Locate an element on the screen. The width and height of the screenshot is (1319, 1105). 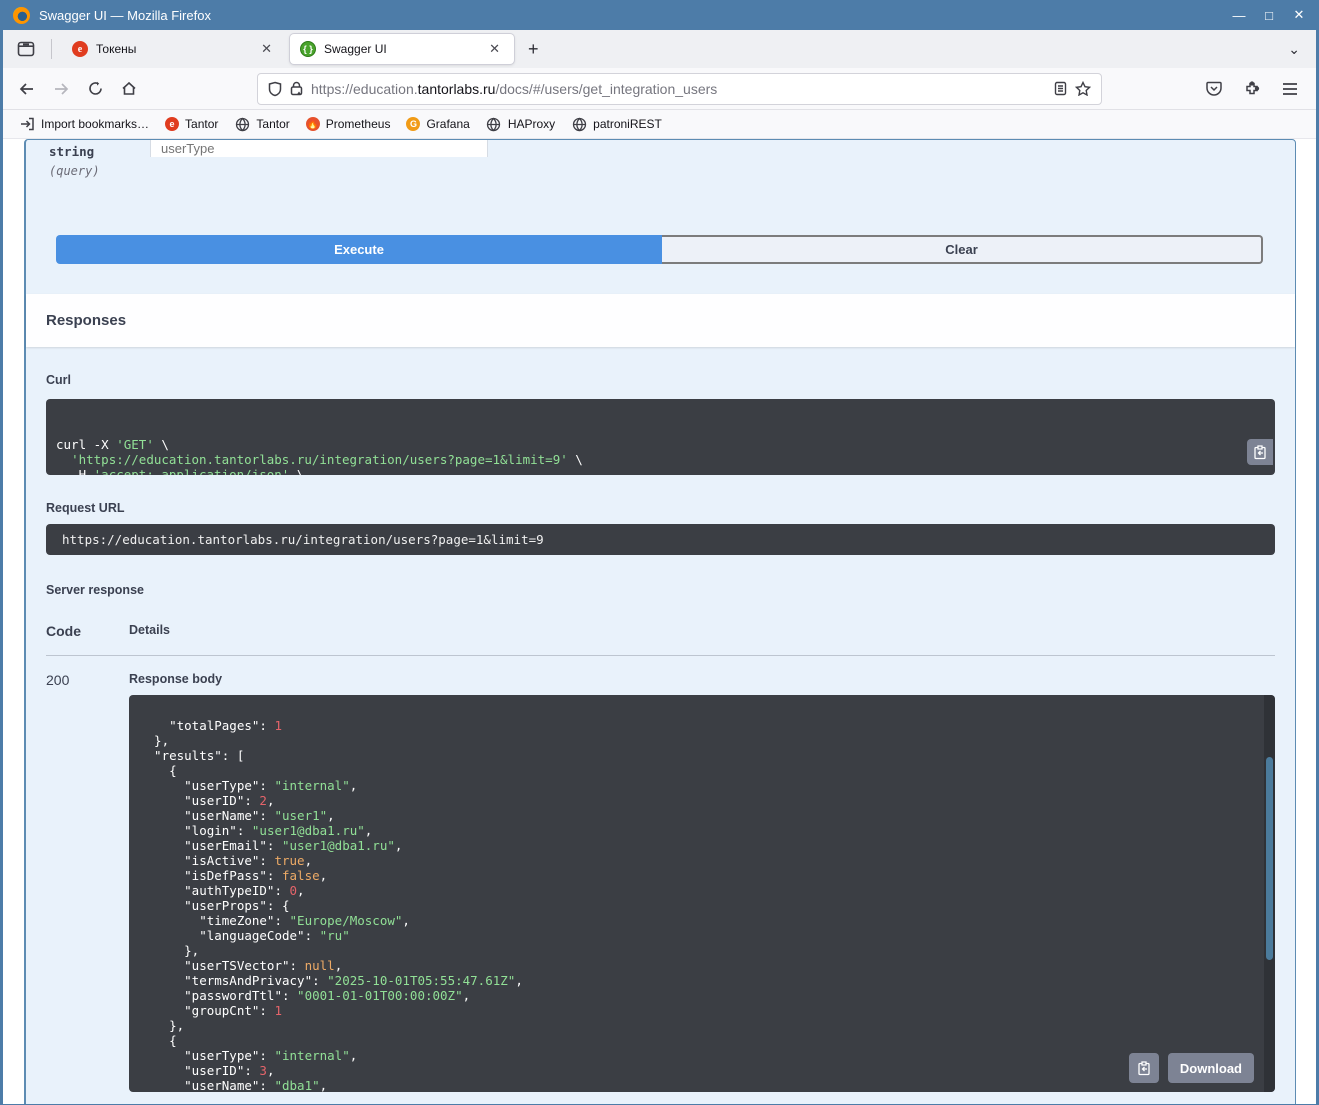
minimize-button: — is located at coordinates (1239, 15).